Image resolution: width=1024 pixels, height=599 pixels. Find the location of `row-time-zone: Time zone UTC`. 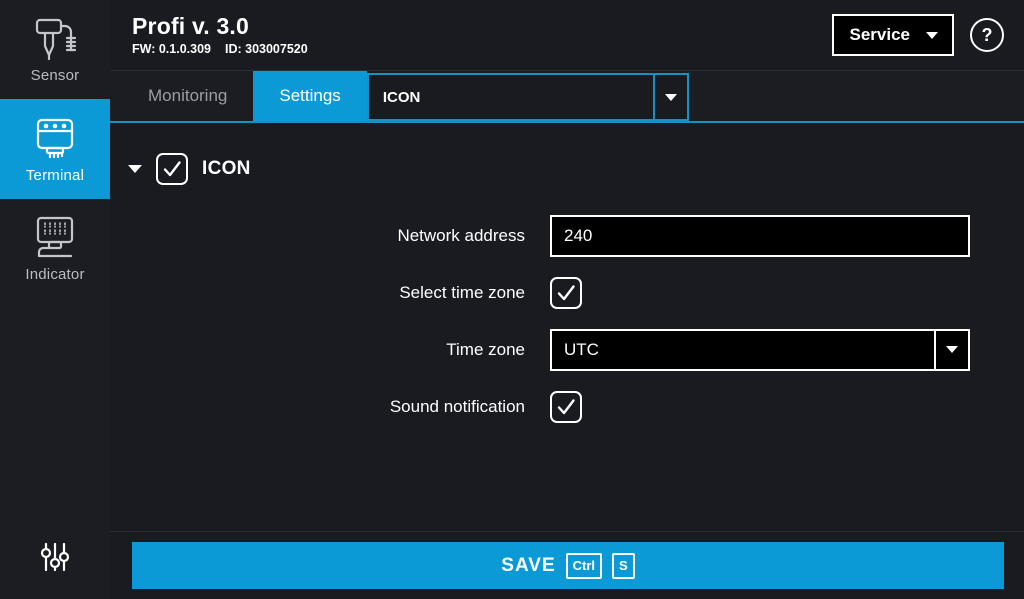

row-time-zone: Time zone UTC is located at coordinates (562, 349).